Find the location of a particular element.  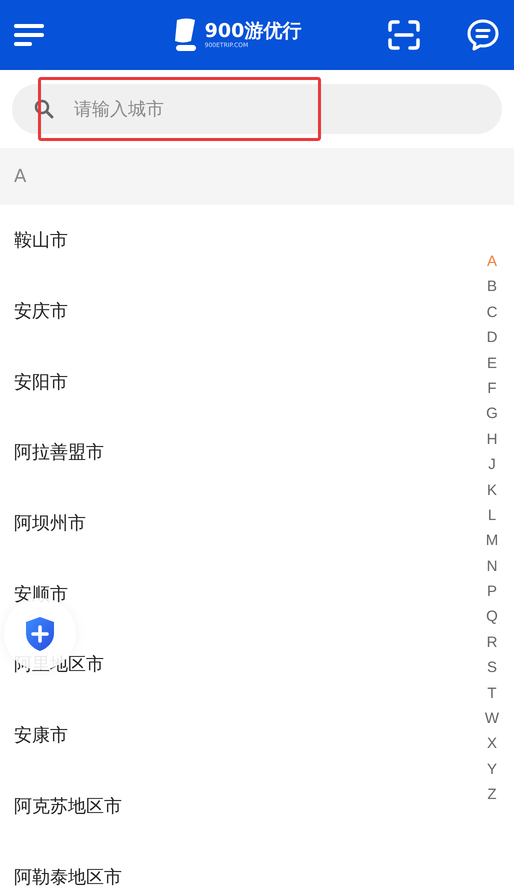

index-letter: D is located at coordinates (492, 338).